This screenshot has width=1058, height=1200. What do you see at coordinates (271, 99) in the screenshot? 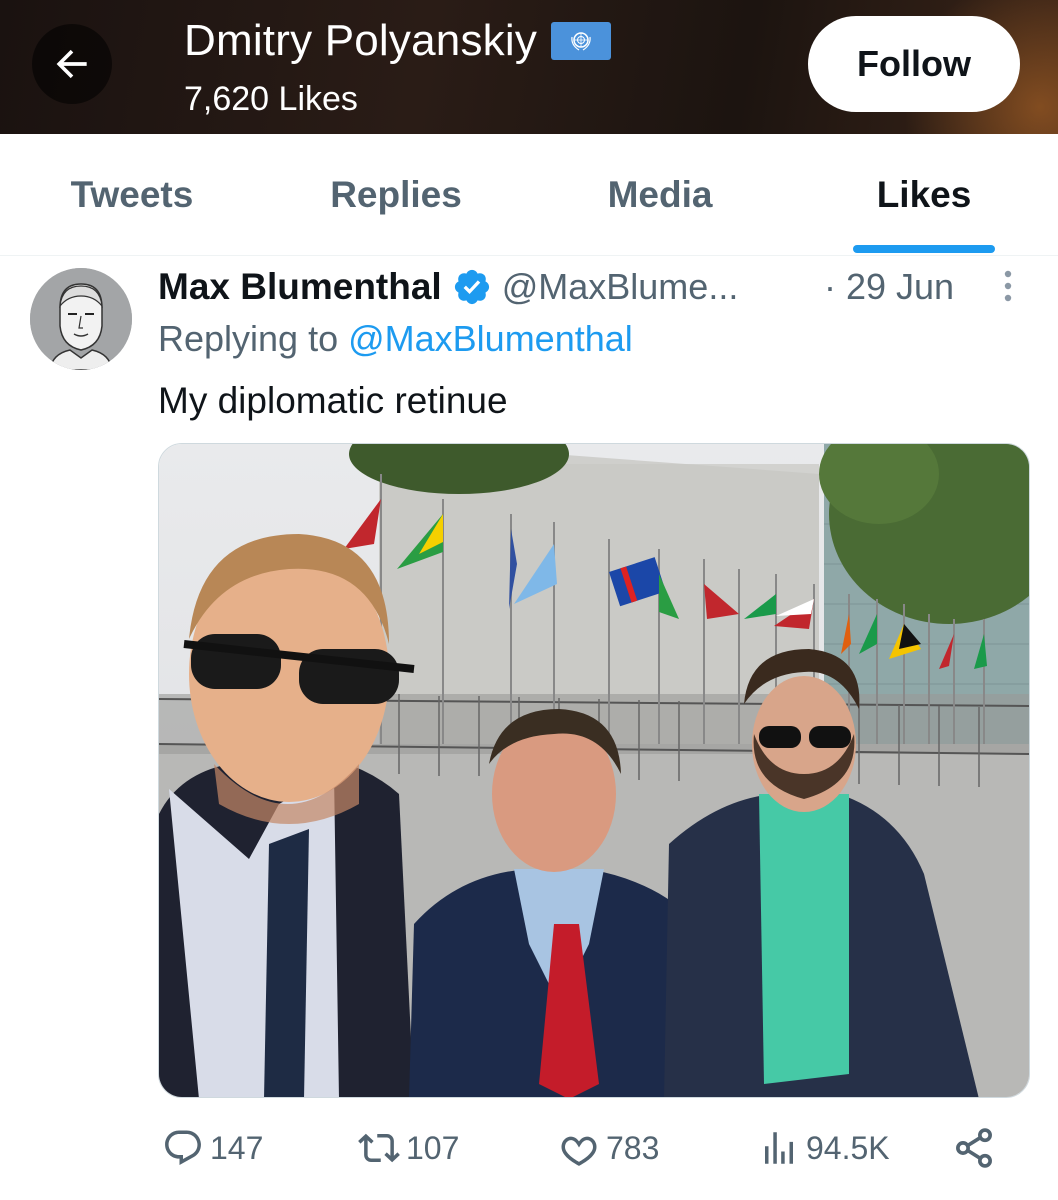
I see `profile-likes-count: 7,620 Likes` at bounding box center [271, 99].